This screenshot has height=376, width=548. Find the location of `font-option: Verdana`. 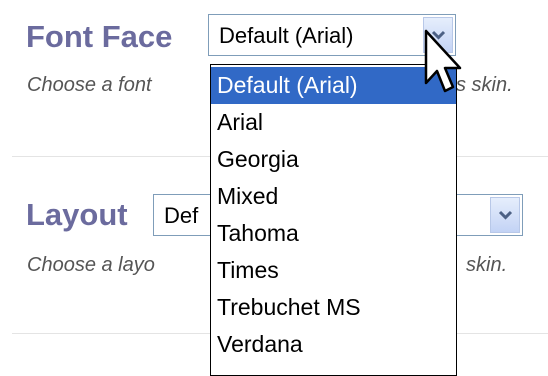

font-option: Verdana is located at coordinates (333, 344).